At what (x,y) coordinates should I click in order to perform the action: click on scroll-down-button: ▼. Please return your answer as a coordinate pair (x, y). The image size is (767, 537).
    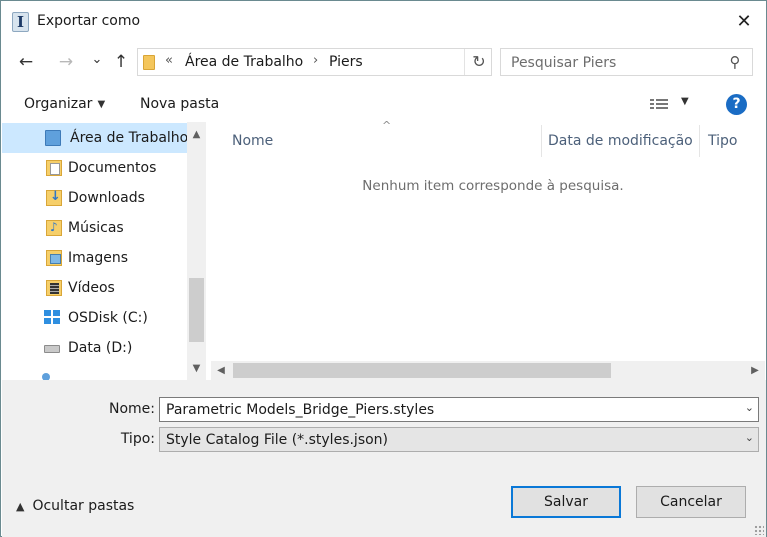
    Looking at the image, I should click on (196, 369).